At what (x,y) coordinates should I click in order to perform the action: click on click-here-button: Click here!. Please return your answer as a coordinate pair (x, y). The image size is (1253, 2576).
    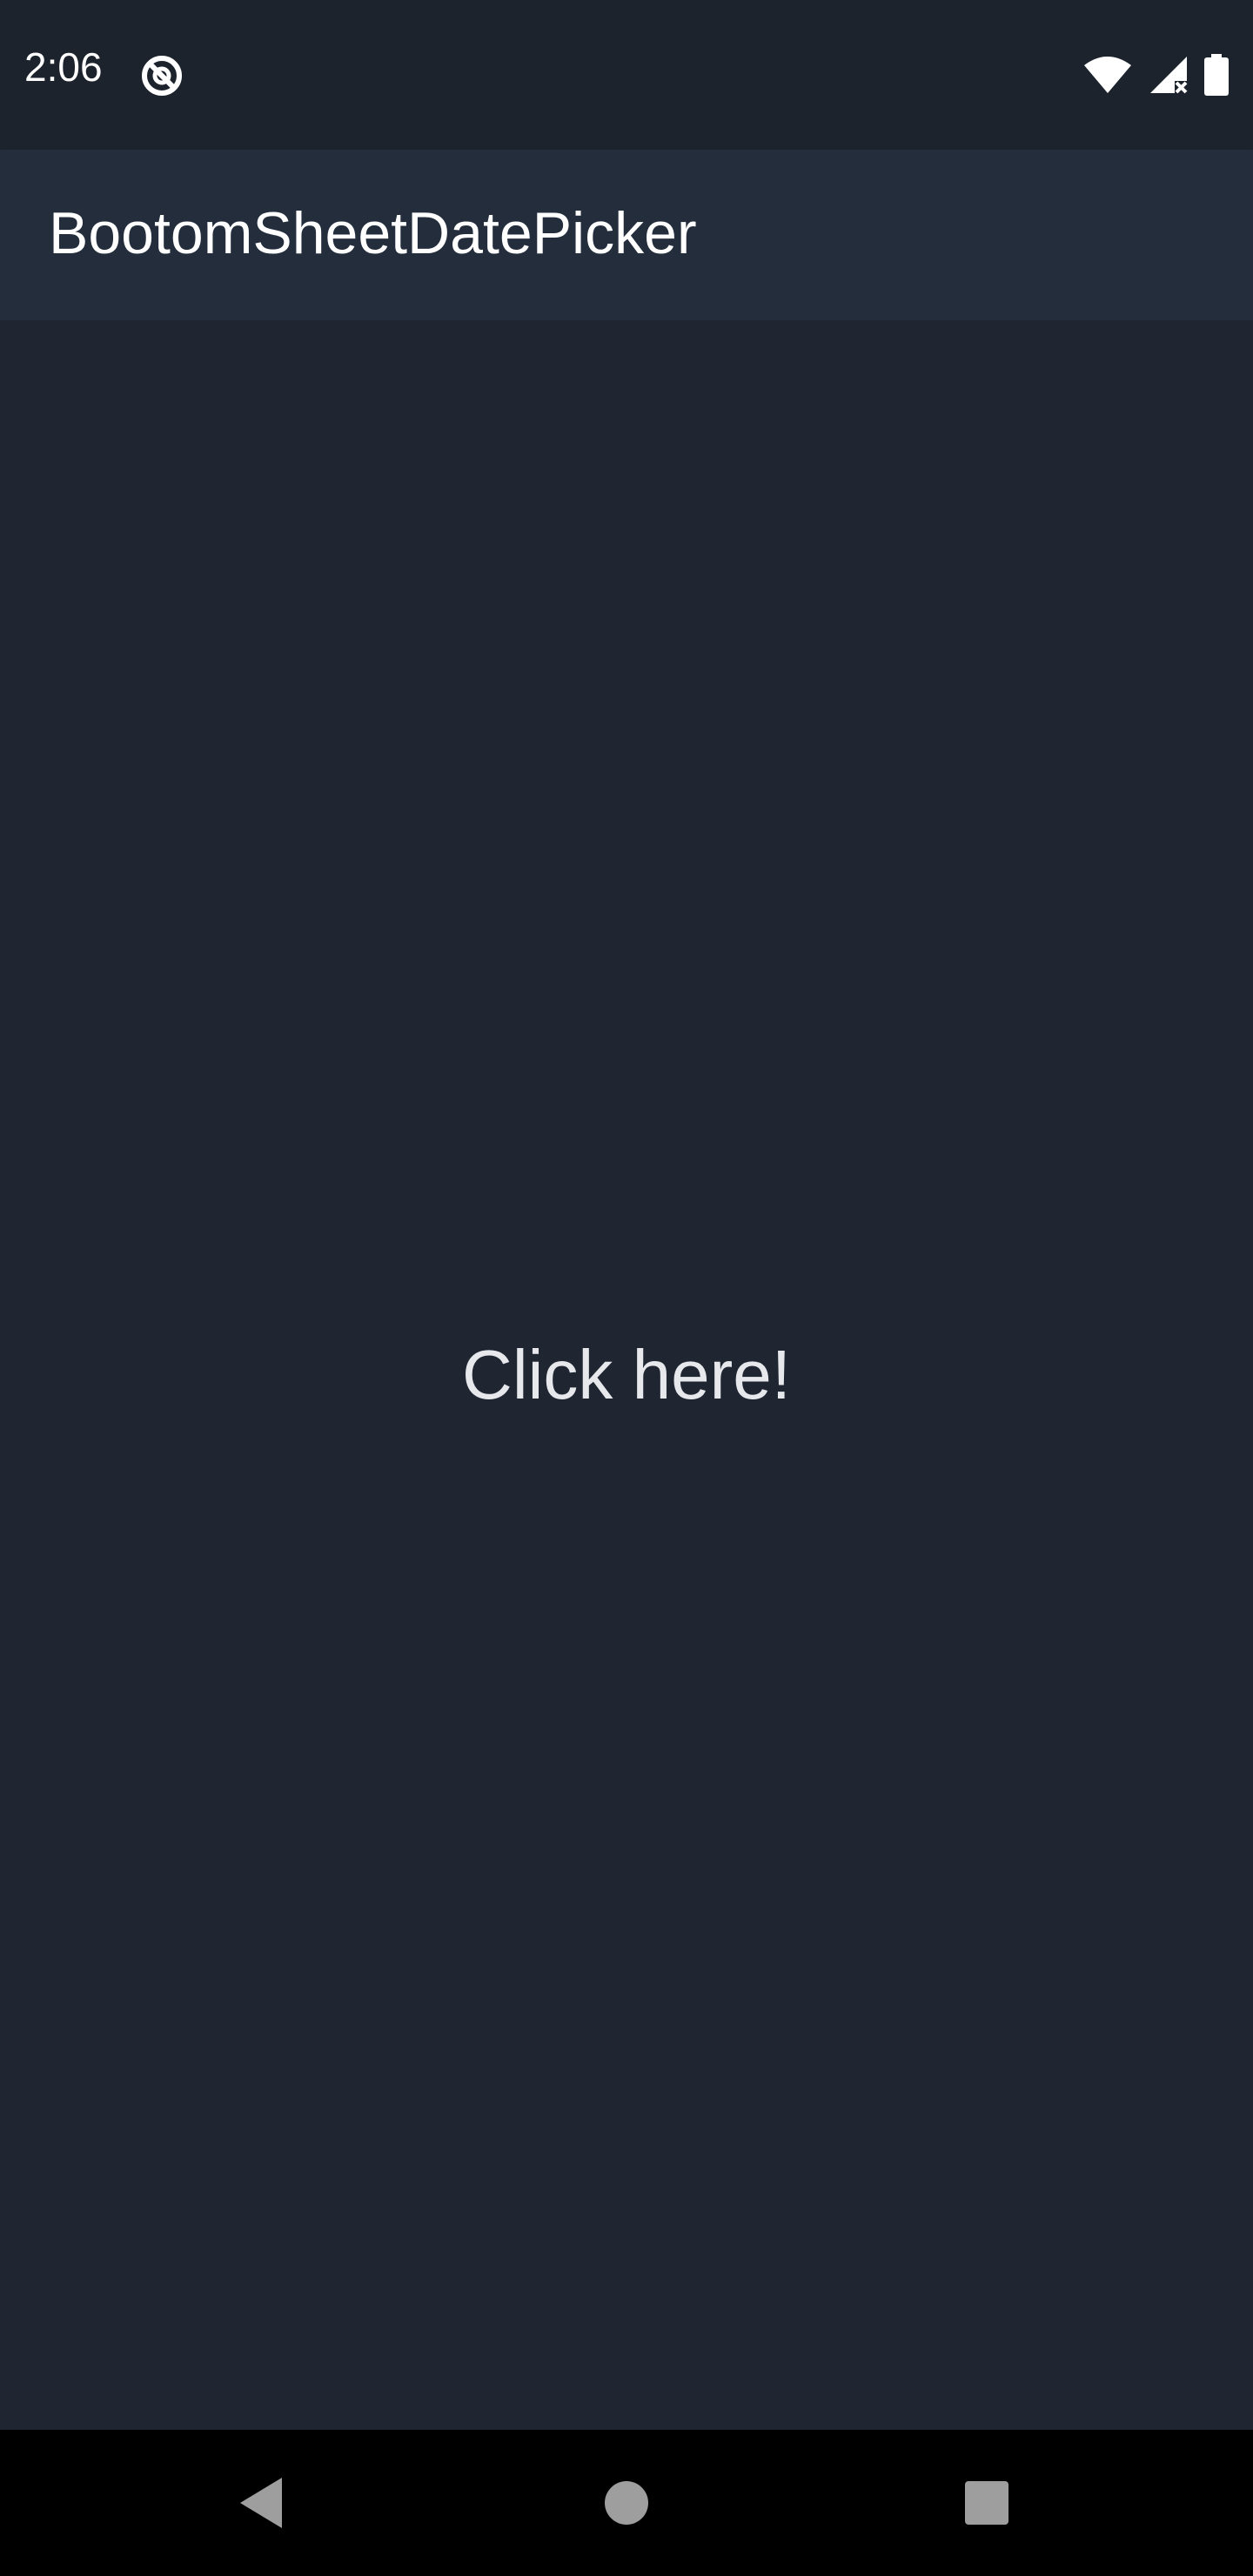
    Looking at the image, I should click on (626, 1375).